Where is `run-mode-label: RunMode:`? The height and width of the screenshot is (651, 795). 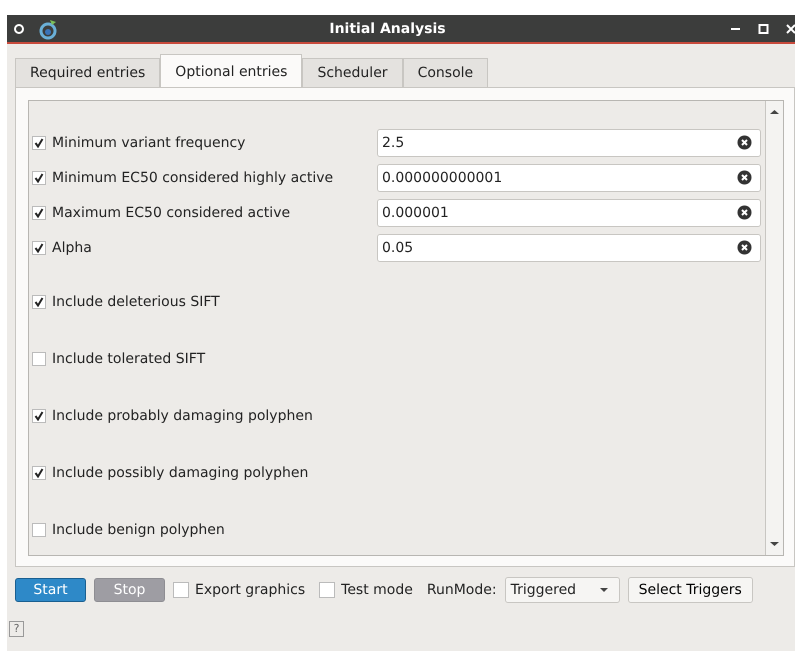
run-mode-label: RunMode: is located at coordinates (461, 590).